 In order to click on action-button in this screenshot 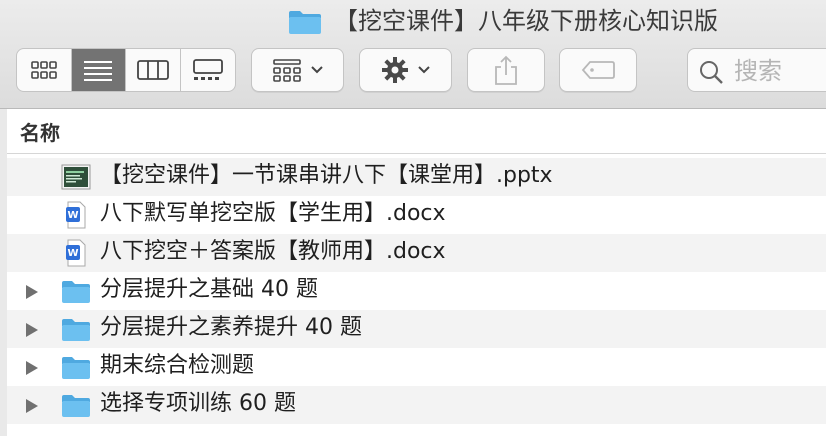, I will do `click(405, 70)`.